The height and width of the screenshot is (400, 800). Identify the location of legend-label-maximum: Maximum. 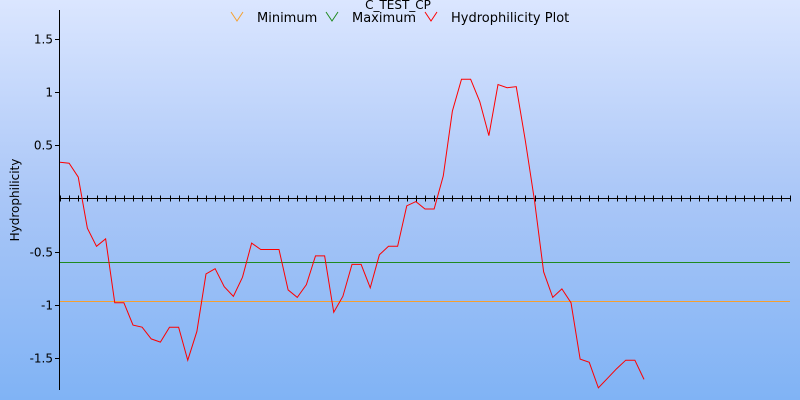
(384, 18).